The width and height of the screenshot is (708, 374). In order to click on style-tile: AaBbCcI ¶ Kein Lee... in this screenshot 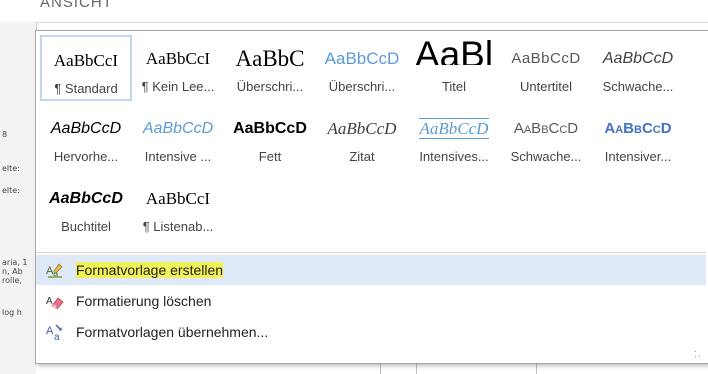, I will do `click(178, 68)`.